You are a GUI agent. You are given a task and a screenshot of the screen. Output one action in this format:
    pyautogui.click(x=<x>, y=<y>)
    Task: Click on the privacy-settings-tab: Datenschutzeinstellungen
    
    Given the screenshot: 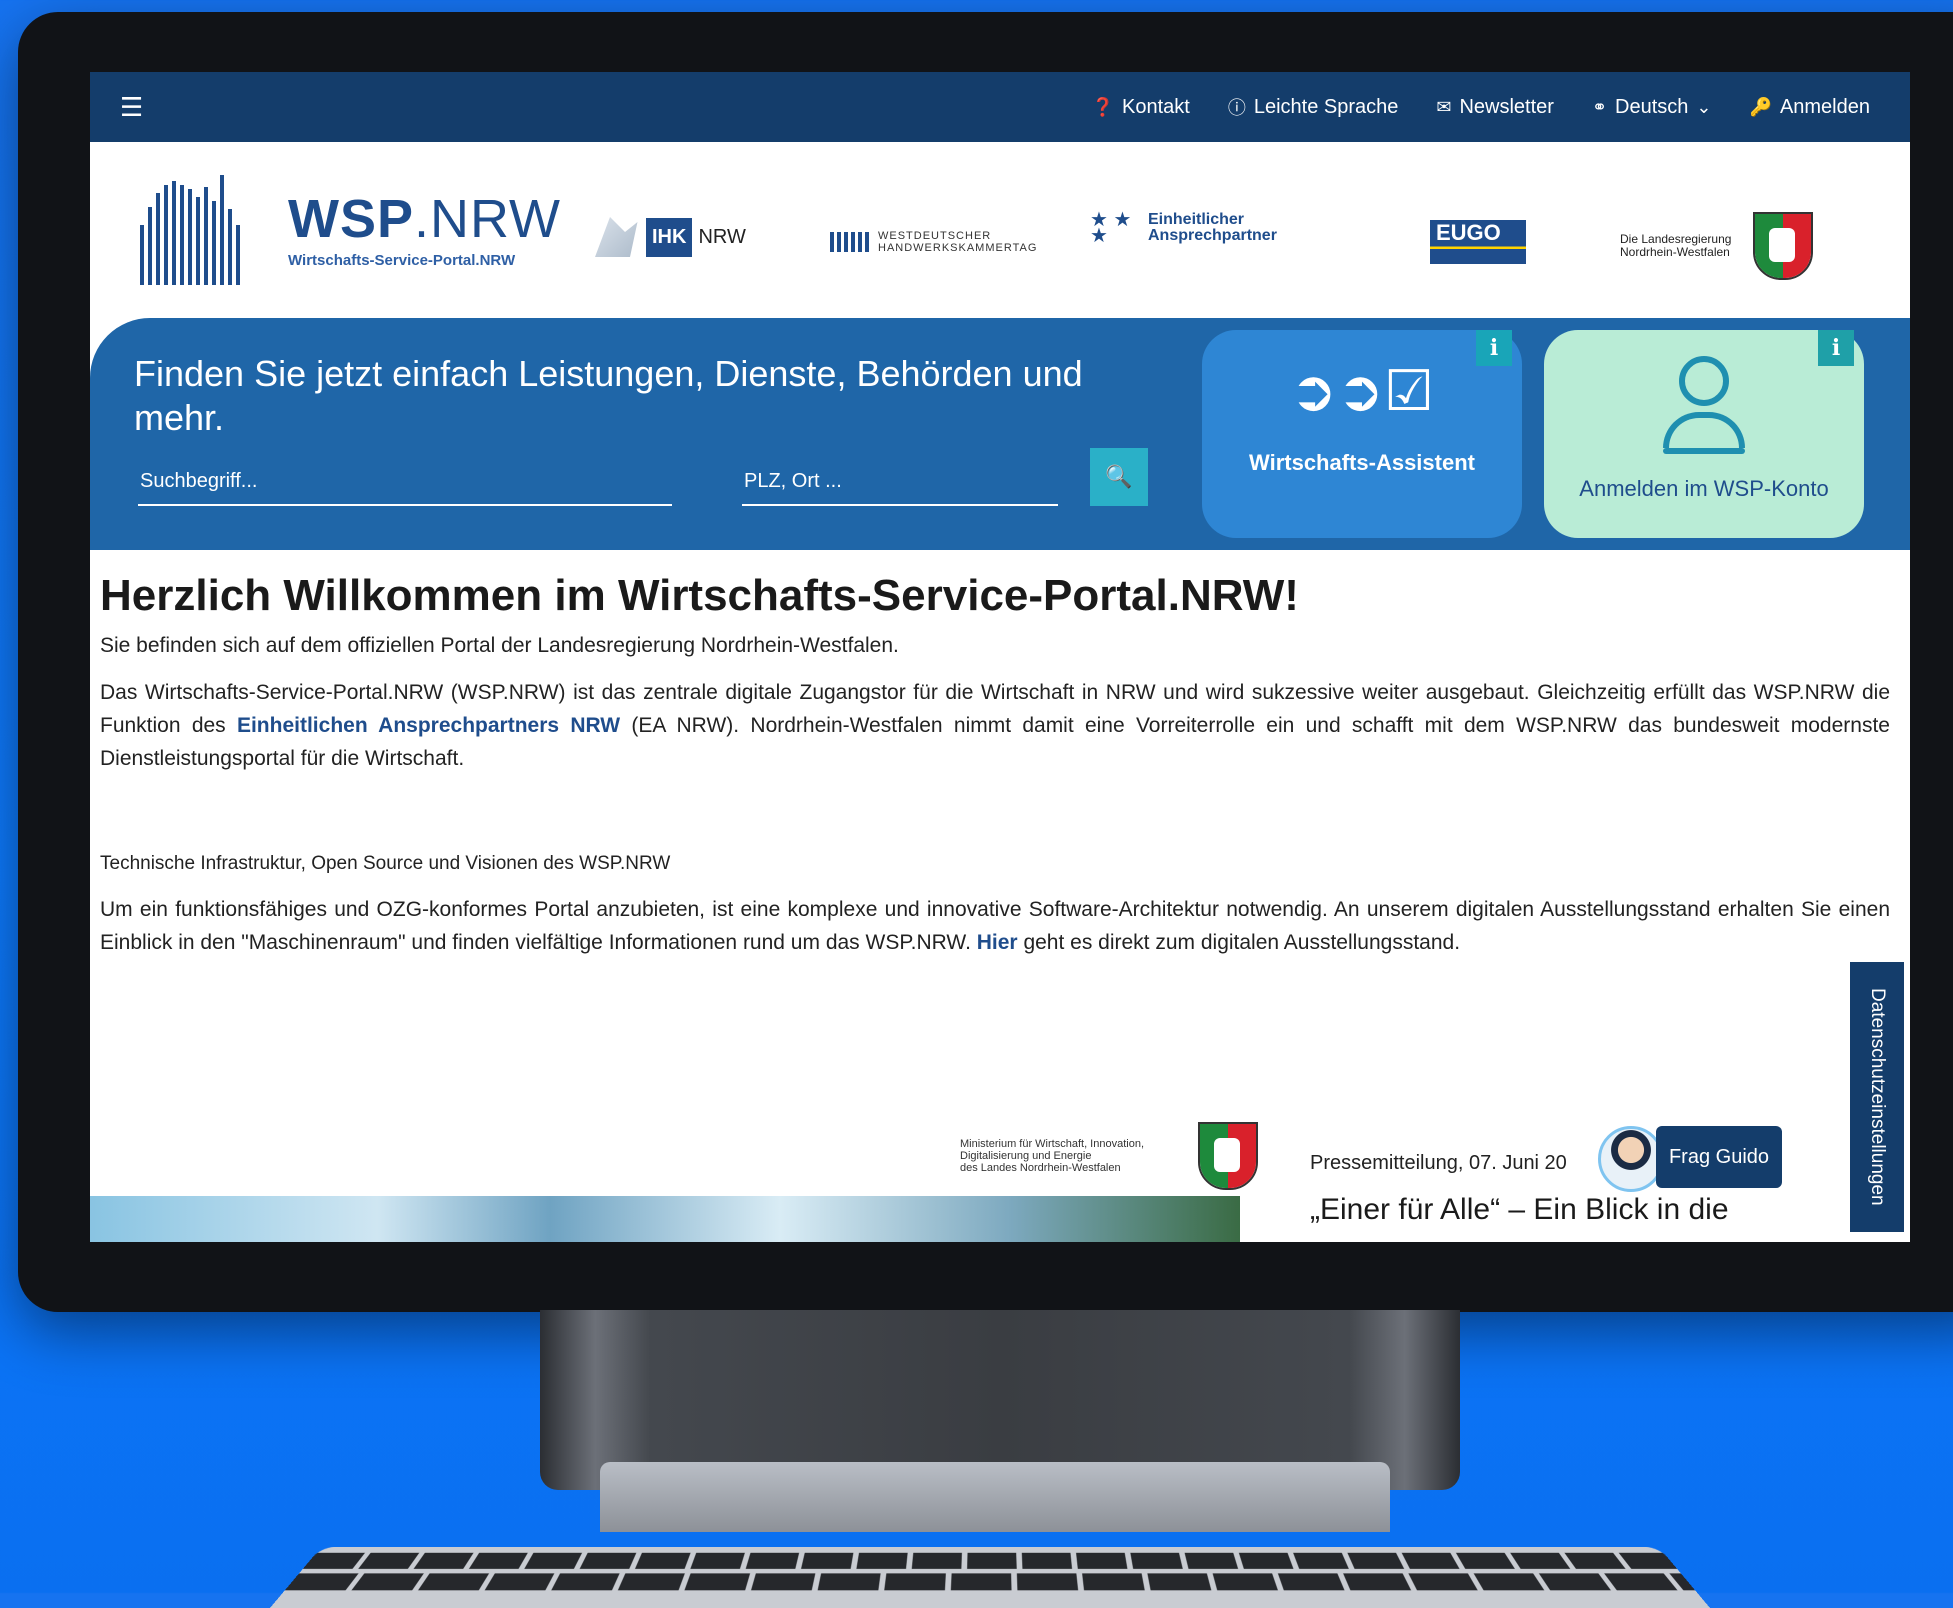 What is the action you would take?
    pyautogui.click(x=1877, y=1097)
    